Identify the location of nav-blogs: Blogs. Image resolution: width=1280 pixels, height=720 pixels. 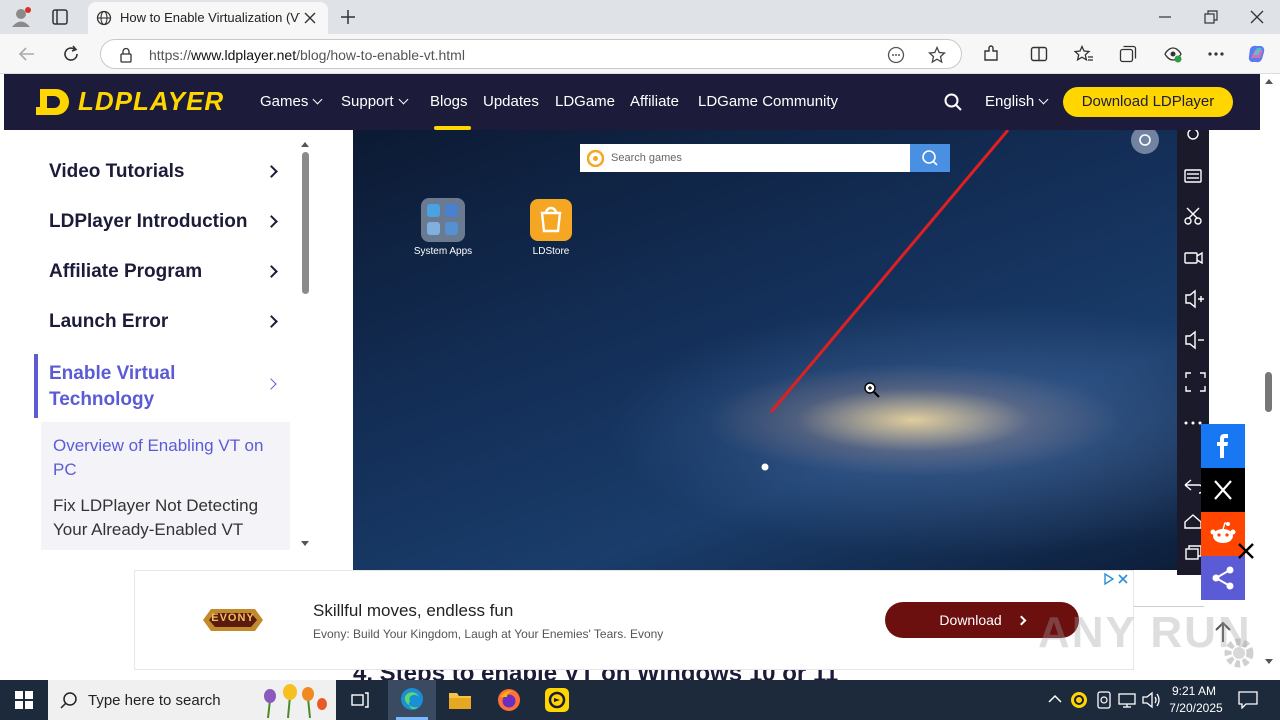
(449, 101).